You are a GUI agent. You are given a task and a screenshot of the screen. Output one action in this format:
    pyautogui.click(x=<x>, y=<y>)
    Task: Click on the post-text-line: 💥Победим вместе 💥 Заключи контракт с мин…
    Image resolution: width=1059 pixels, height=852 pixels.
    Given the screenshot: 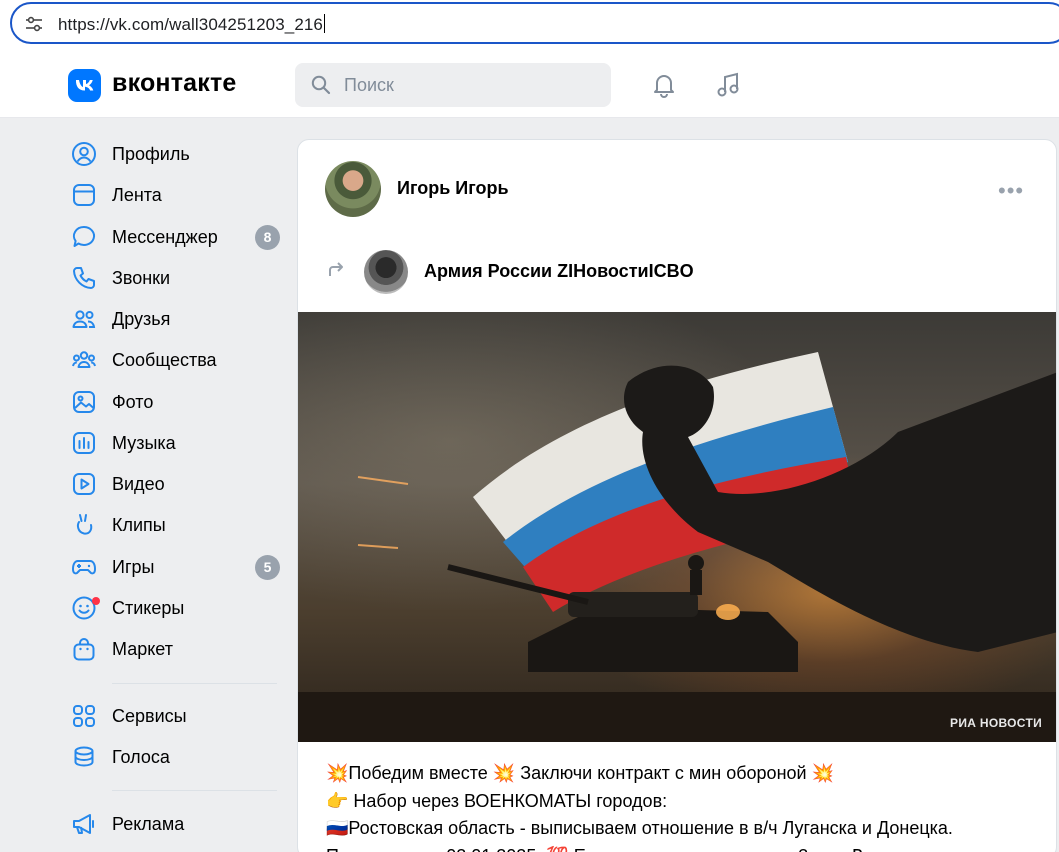 What is the action you would take?
    pyautogui.click(x=580, y=773)
    